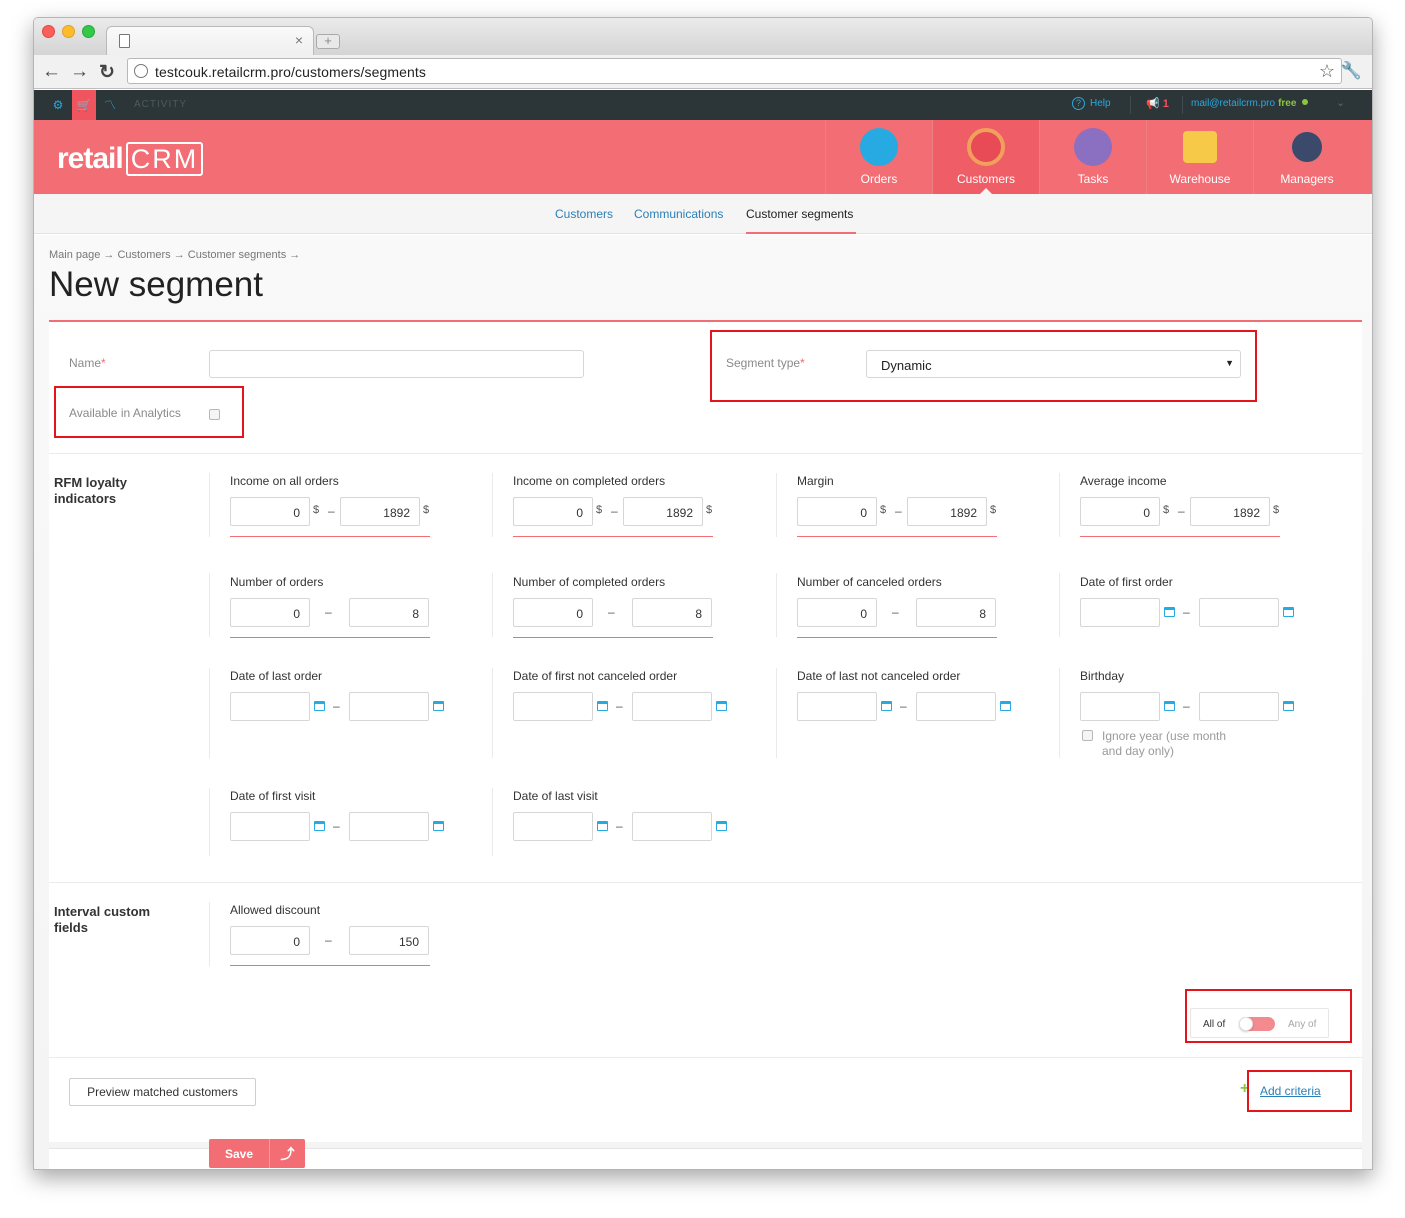 The height and width of the screenshot is (1218, 1405). I want to click on num-orders-label: Number of orders, so click(277, 582).